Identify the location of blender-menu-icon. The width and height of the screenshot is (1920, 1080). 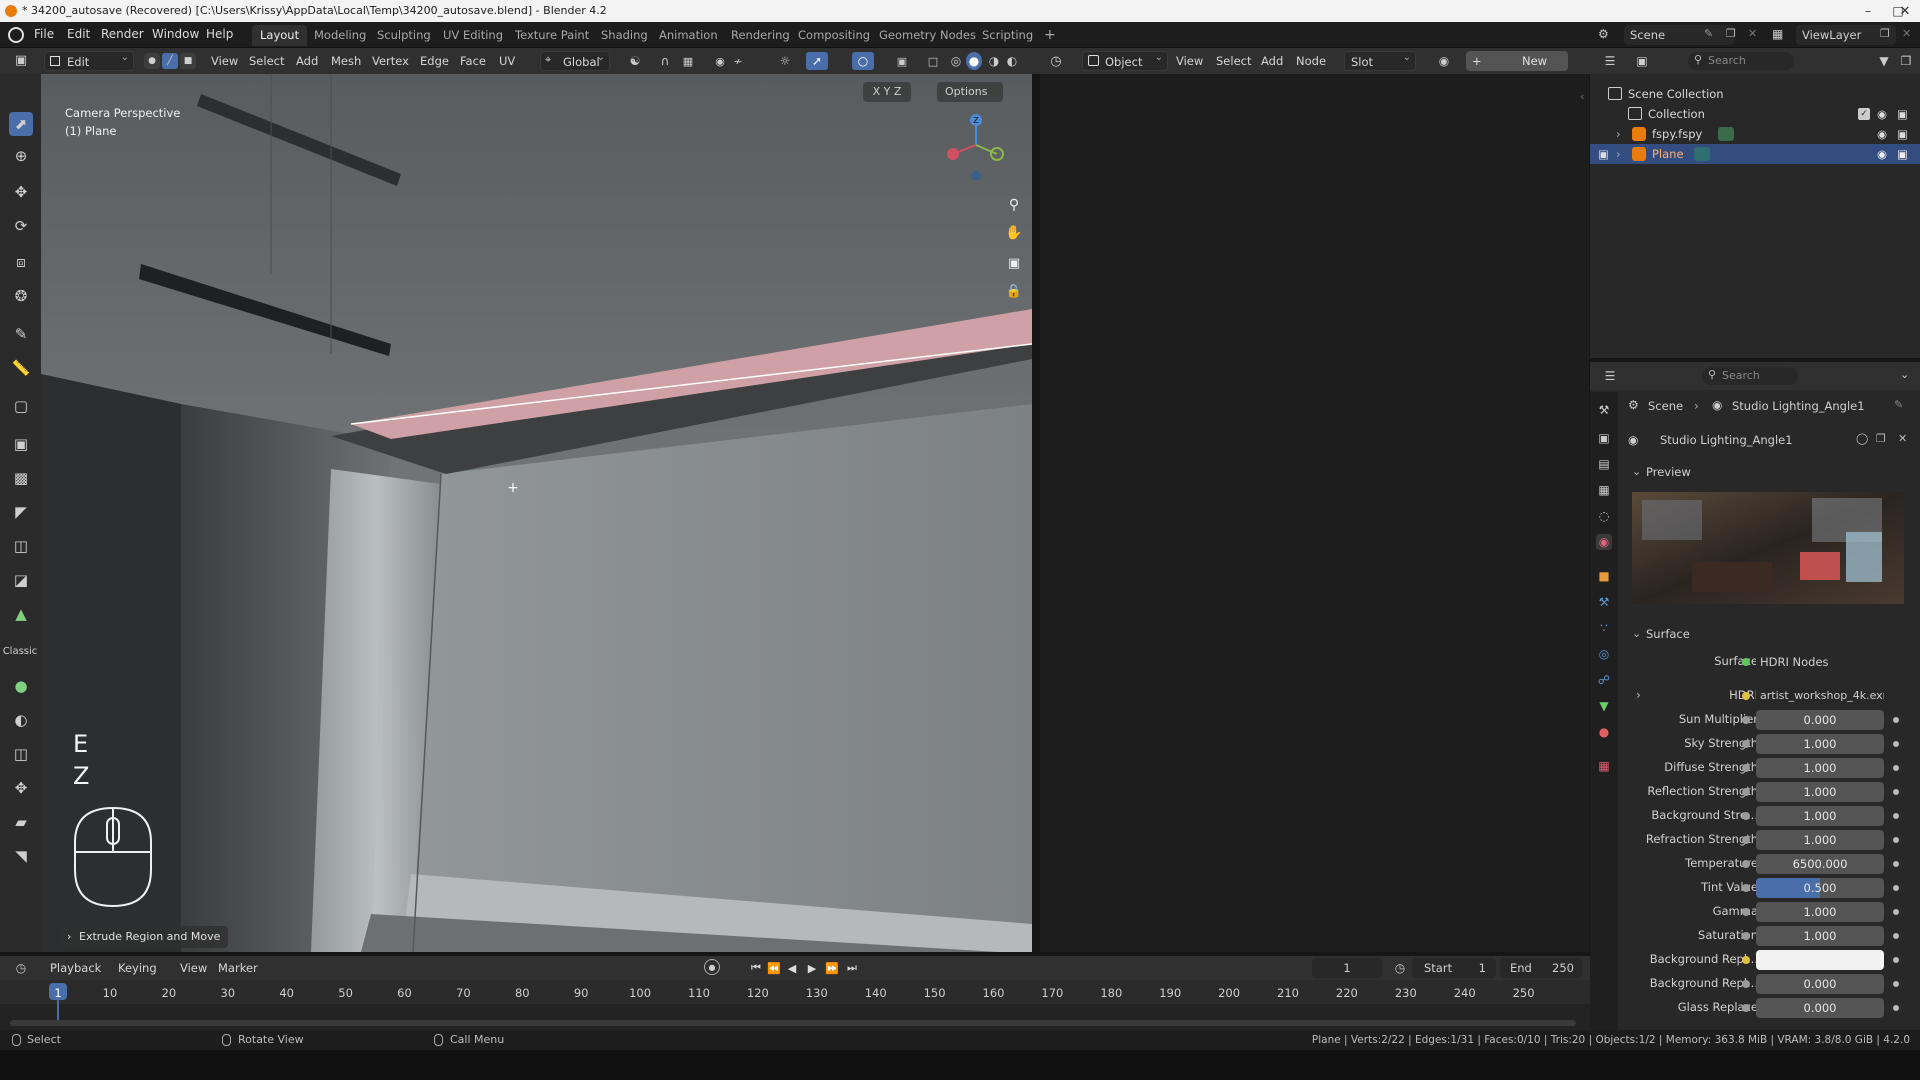
(16, 35).